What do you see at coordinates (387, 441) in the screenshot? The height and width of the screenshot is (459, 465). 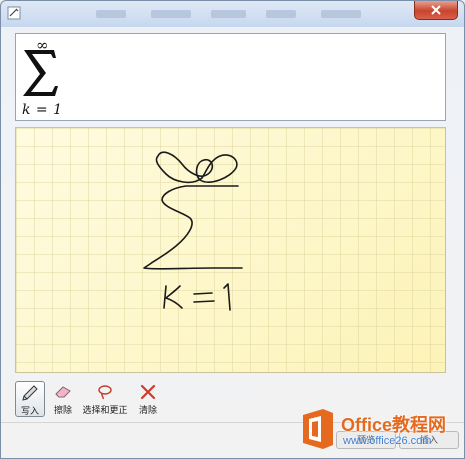 I see `watermark-url: www.office26.com` at bounding box center [387, 441].